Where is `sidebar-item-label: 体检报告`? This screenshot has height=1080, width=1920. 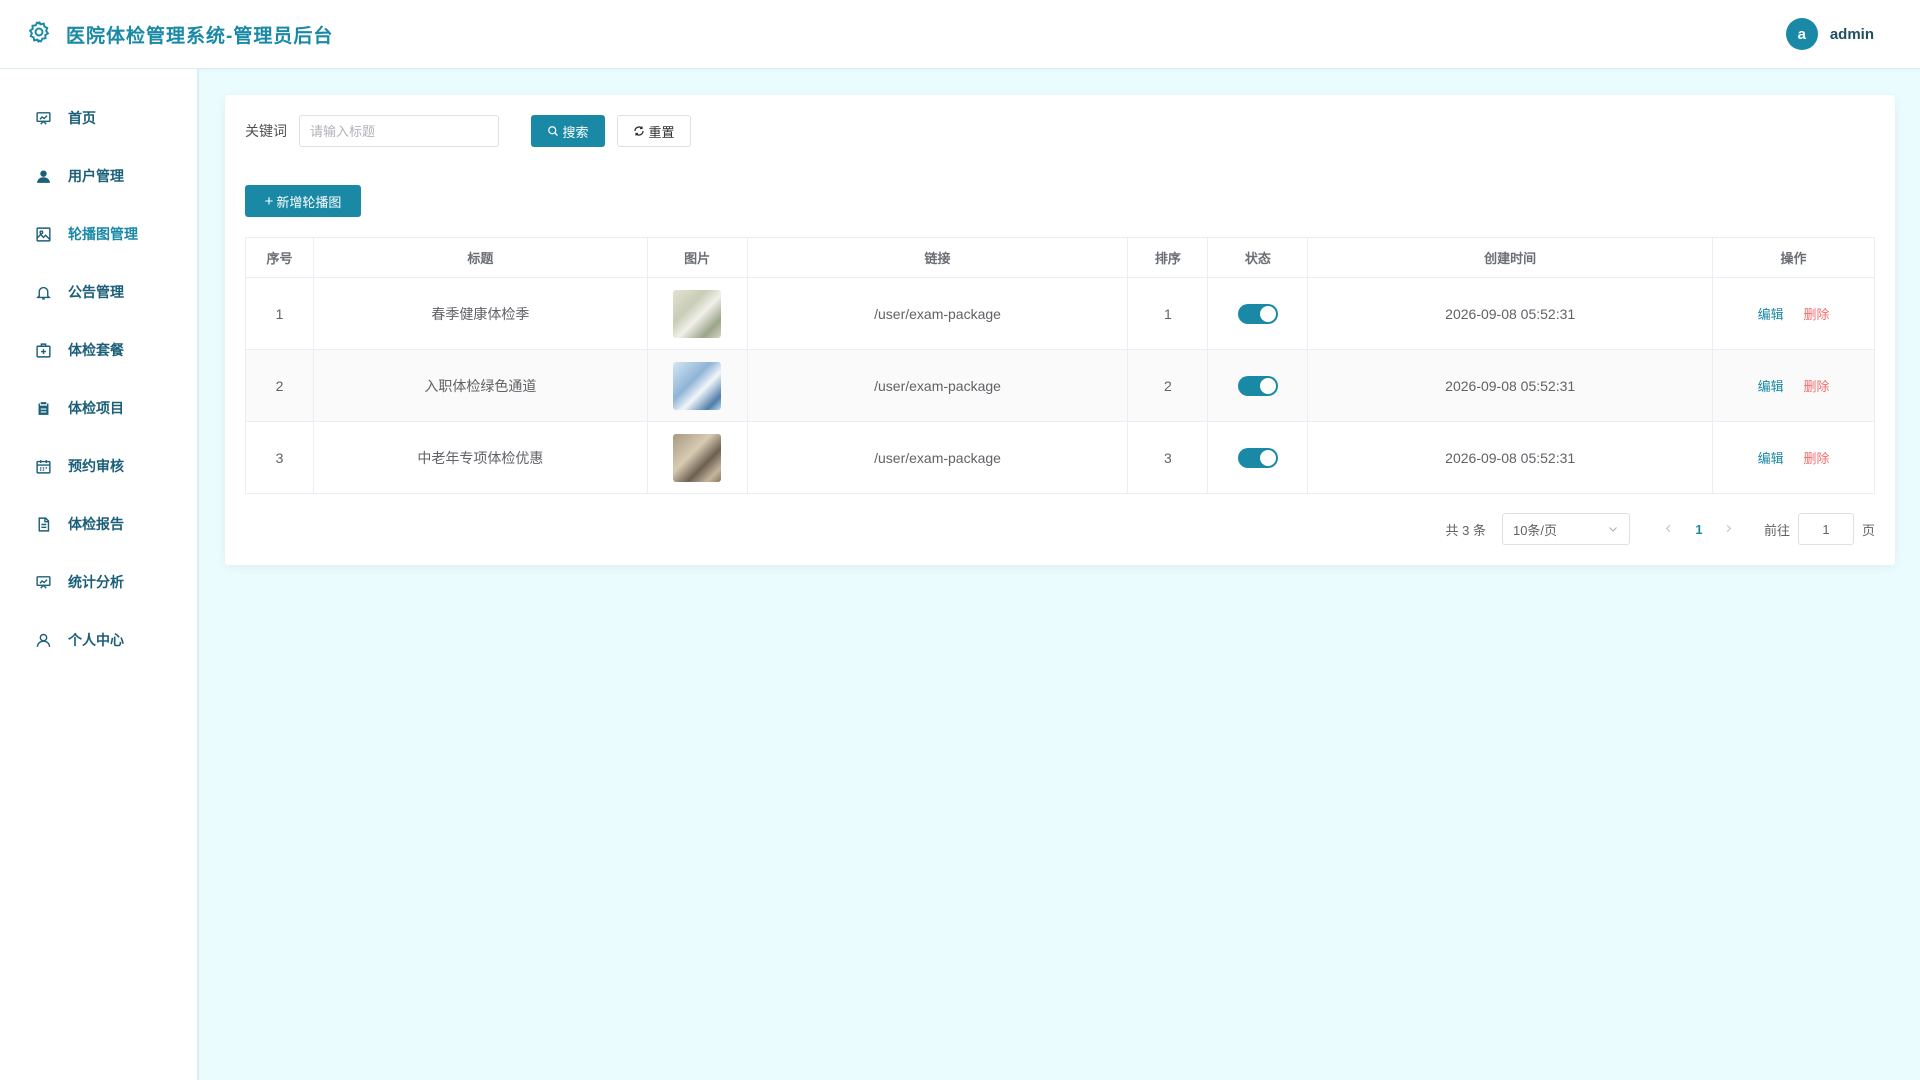 sidebar-item-label: 体检报告 is located at coordinates (96, 524).